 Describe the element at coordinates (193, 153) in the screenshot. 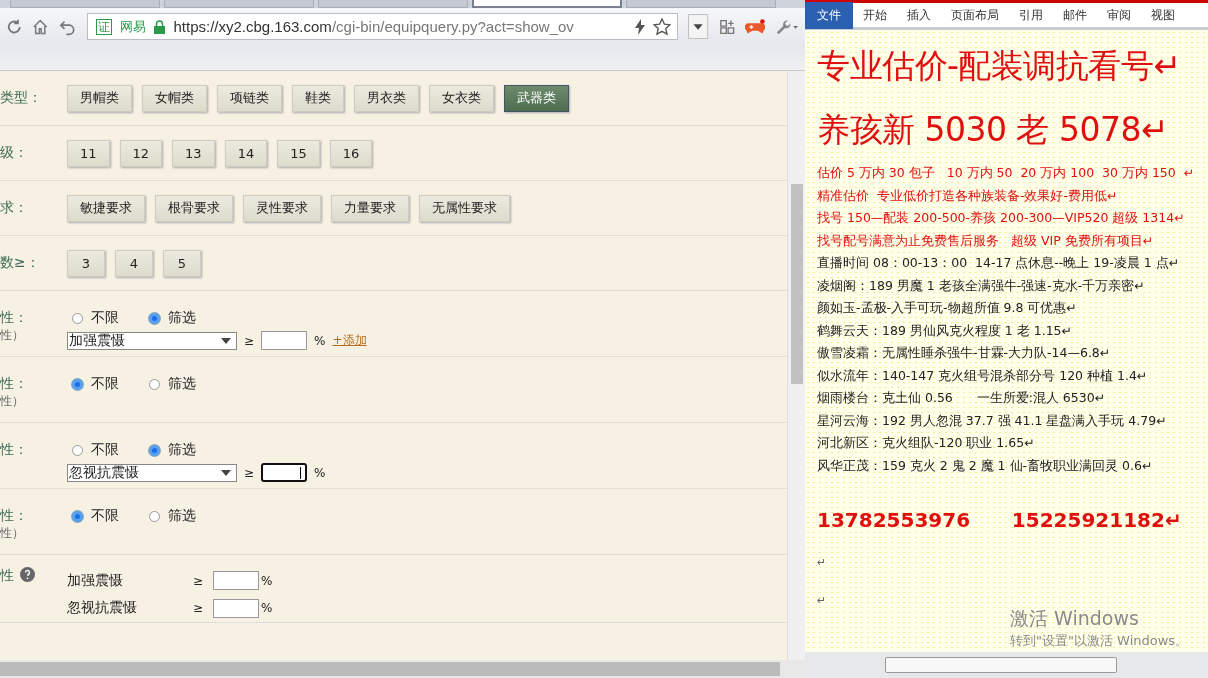

I see `filter-option: 13` at that location.